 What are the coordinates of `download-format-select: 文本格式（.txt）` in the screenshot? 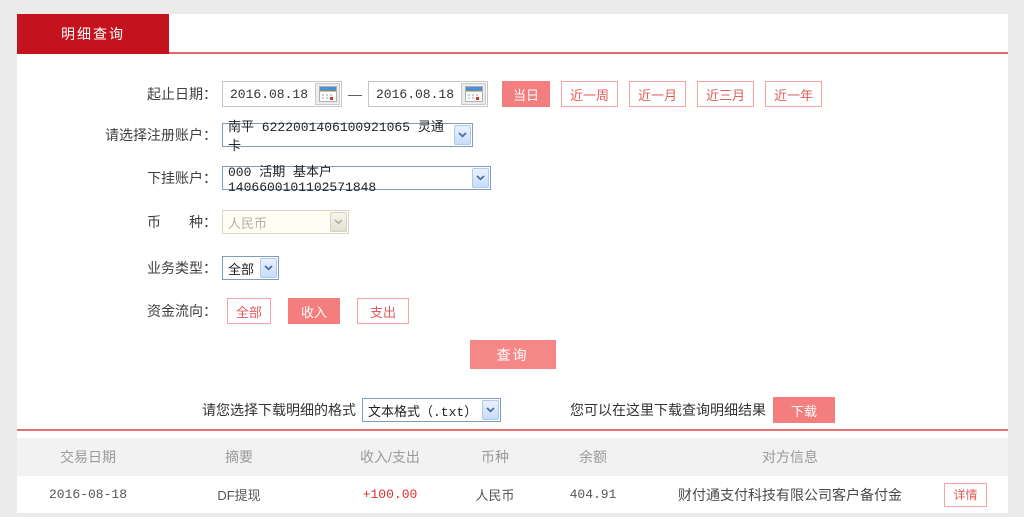 It's located at (431, 410).